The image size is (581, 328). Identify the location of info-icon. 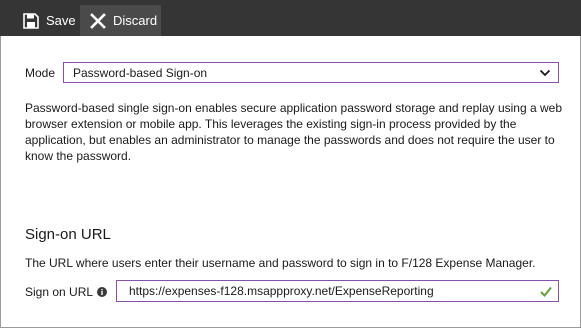
(102, 292).